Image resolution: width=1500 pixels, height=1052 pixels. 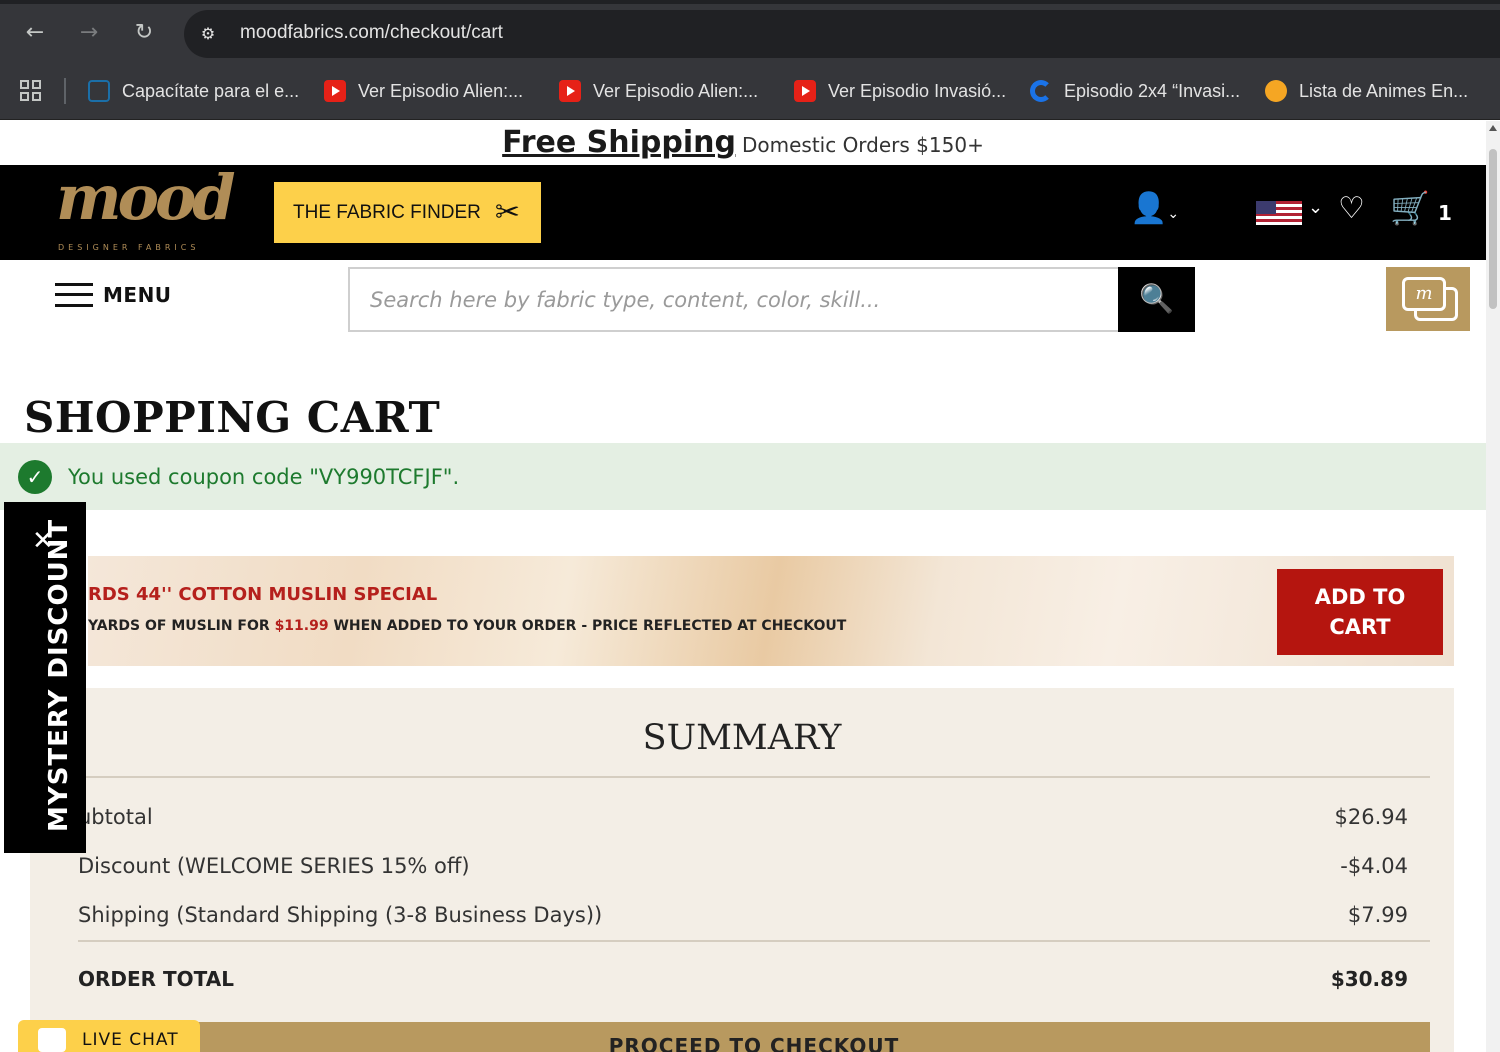 What do you see at coordinates (1493, 128) in the screenshot?
I see `scroll-up-icon` at bounding box center [1493, 128].